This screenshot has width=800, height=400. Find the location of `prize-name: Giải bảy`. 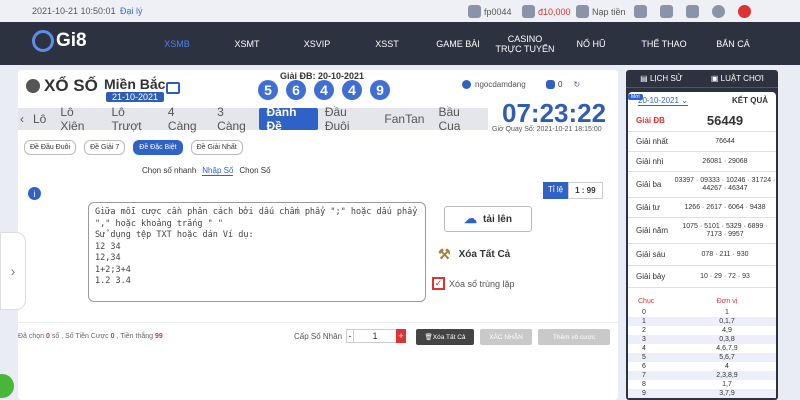

prize-name: Giải bảy is located at coordinates (651, 276).